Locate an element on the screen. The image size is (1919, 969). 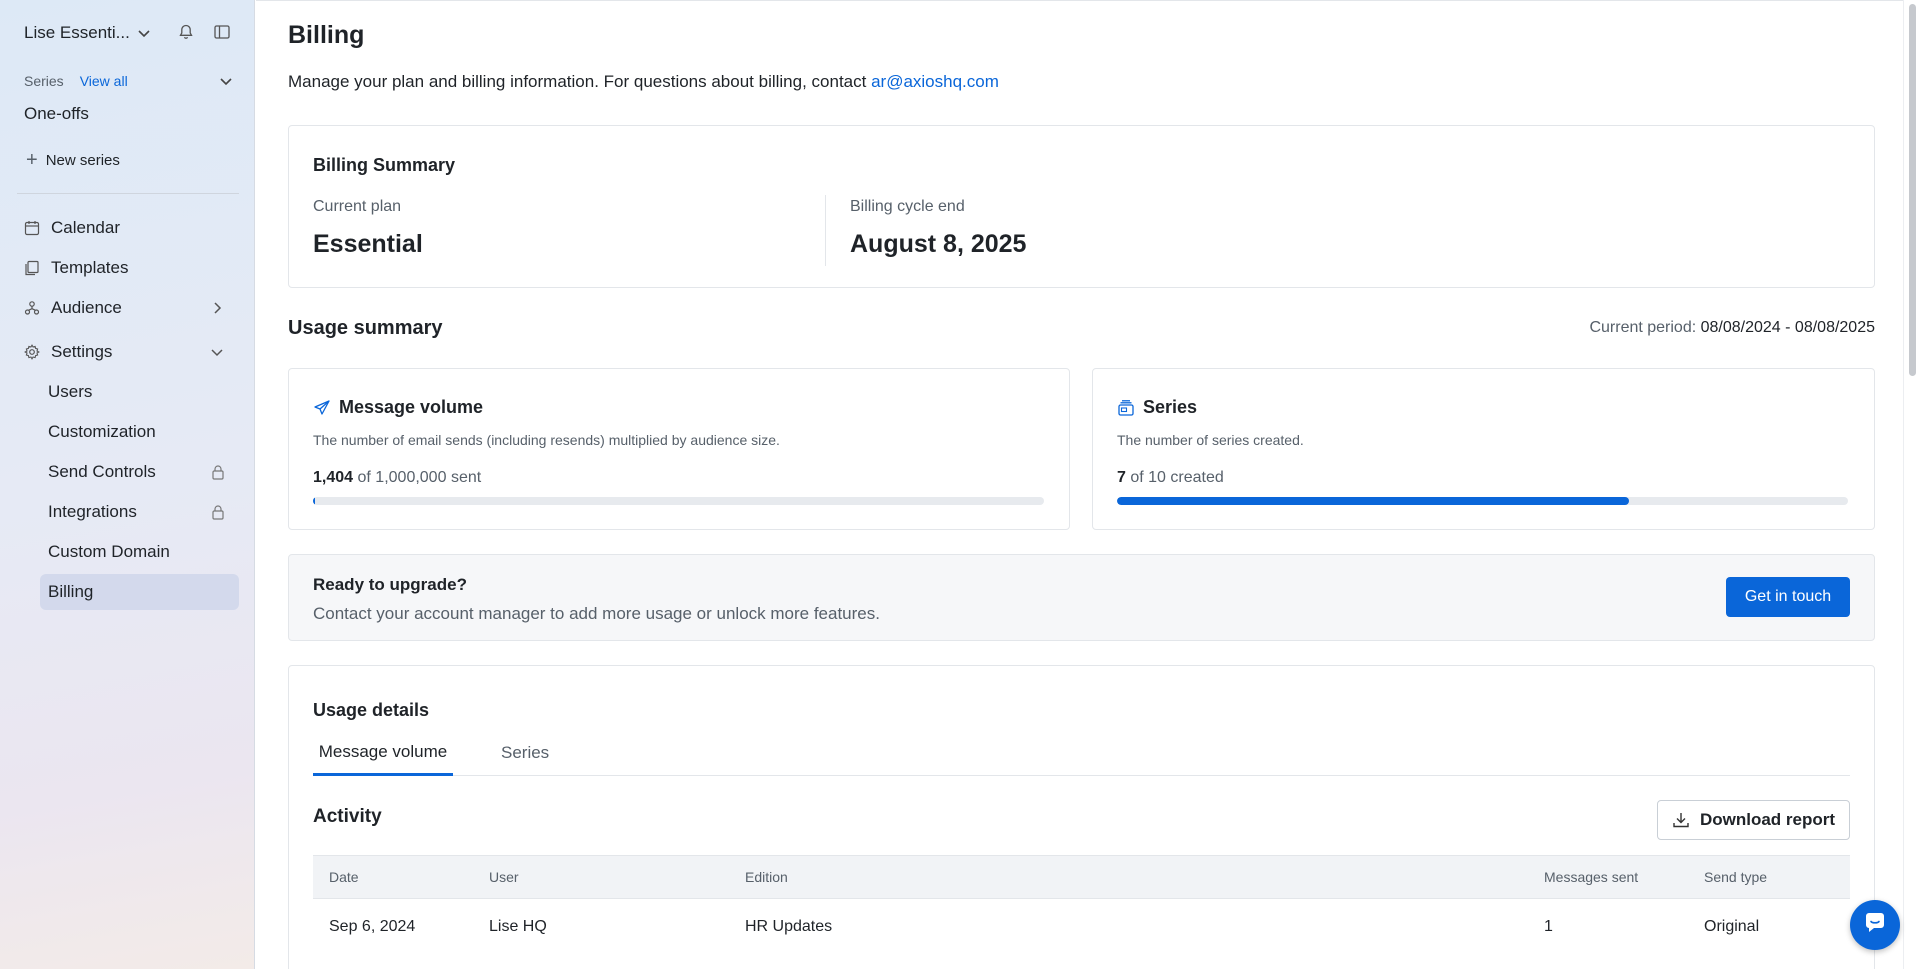
sidebar-item-custom-domain: Custom Domain is located at coordinates (139, 552).